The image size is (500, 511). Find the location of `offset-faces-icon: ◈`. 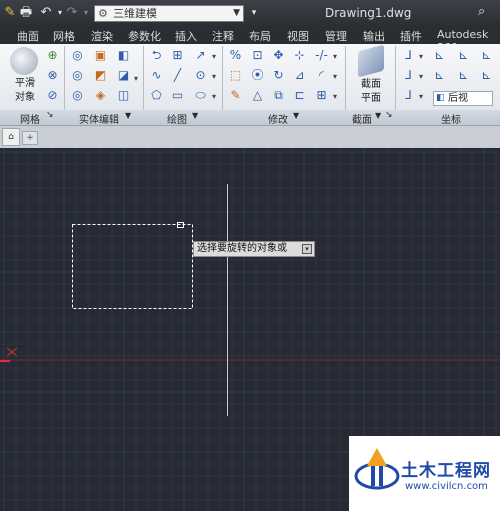

offset-faces-icon: ◈ is located at coordinates (100, 95).